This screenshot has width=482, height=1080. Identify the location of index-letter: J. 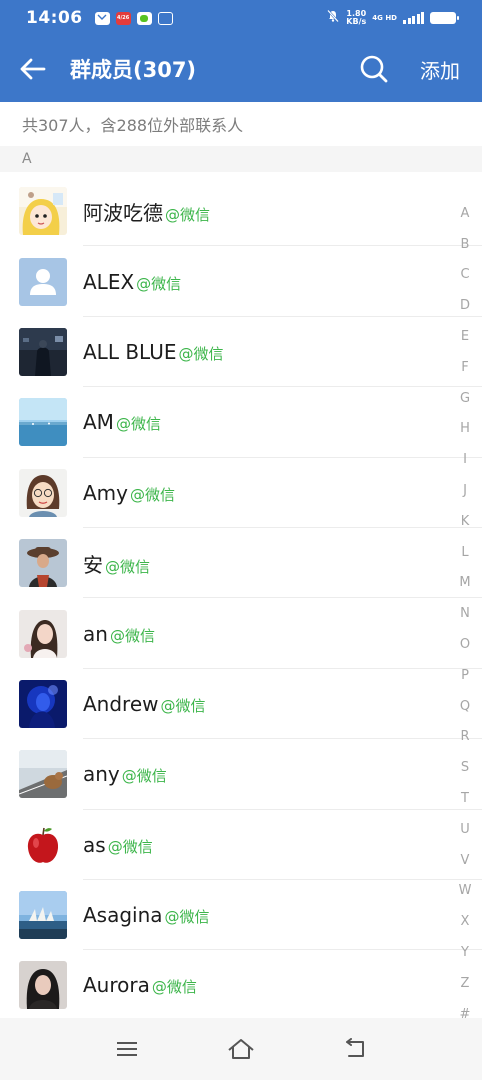
(465, 490).